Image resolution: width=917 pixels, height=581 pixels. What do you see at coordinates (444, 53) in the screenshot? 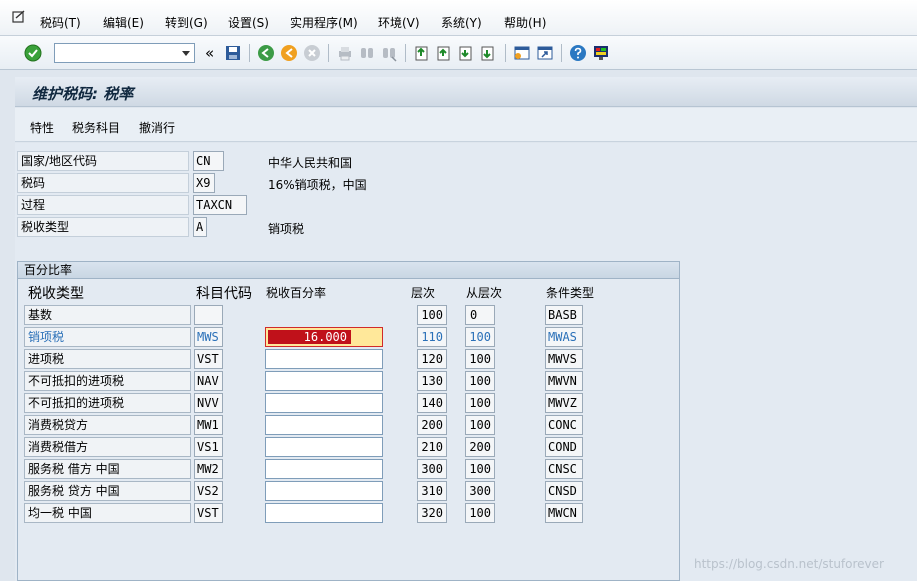
I see `previous-page-icon` at bounding box center [444, 53].